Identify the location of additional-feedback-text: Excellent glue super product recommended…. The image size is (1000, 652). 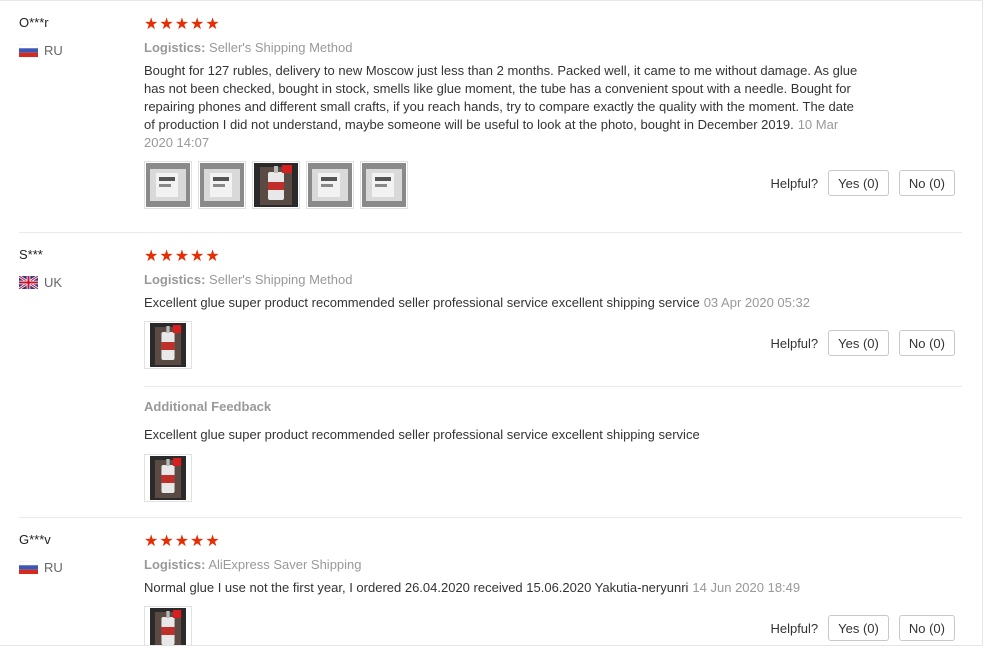
(422, 434).